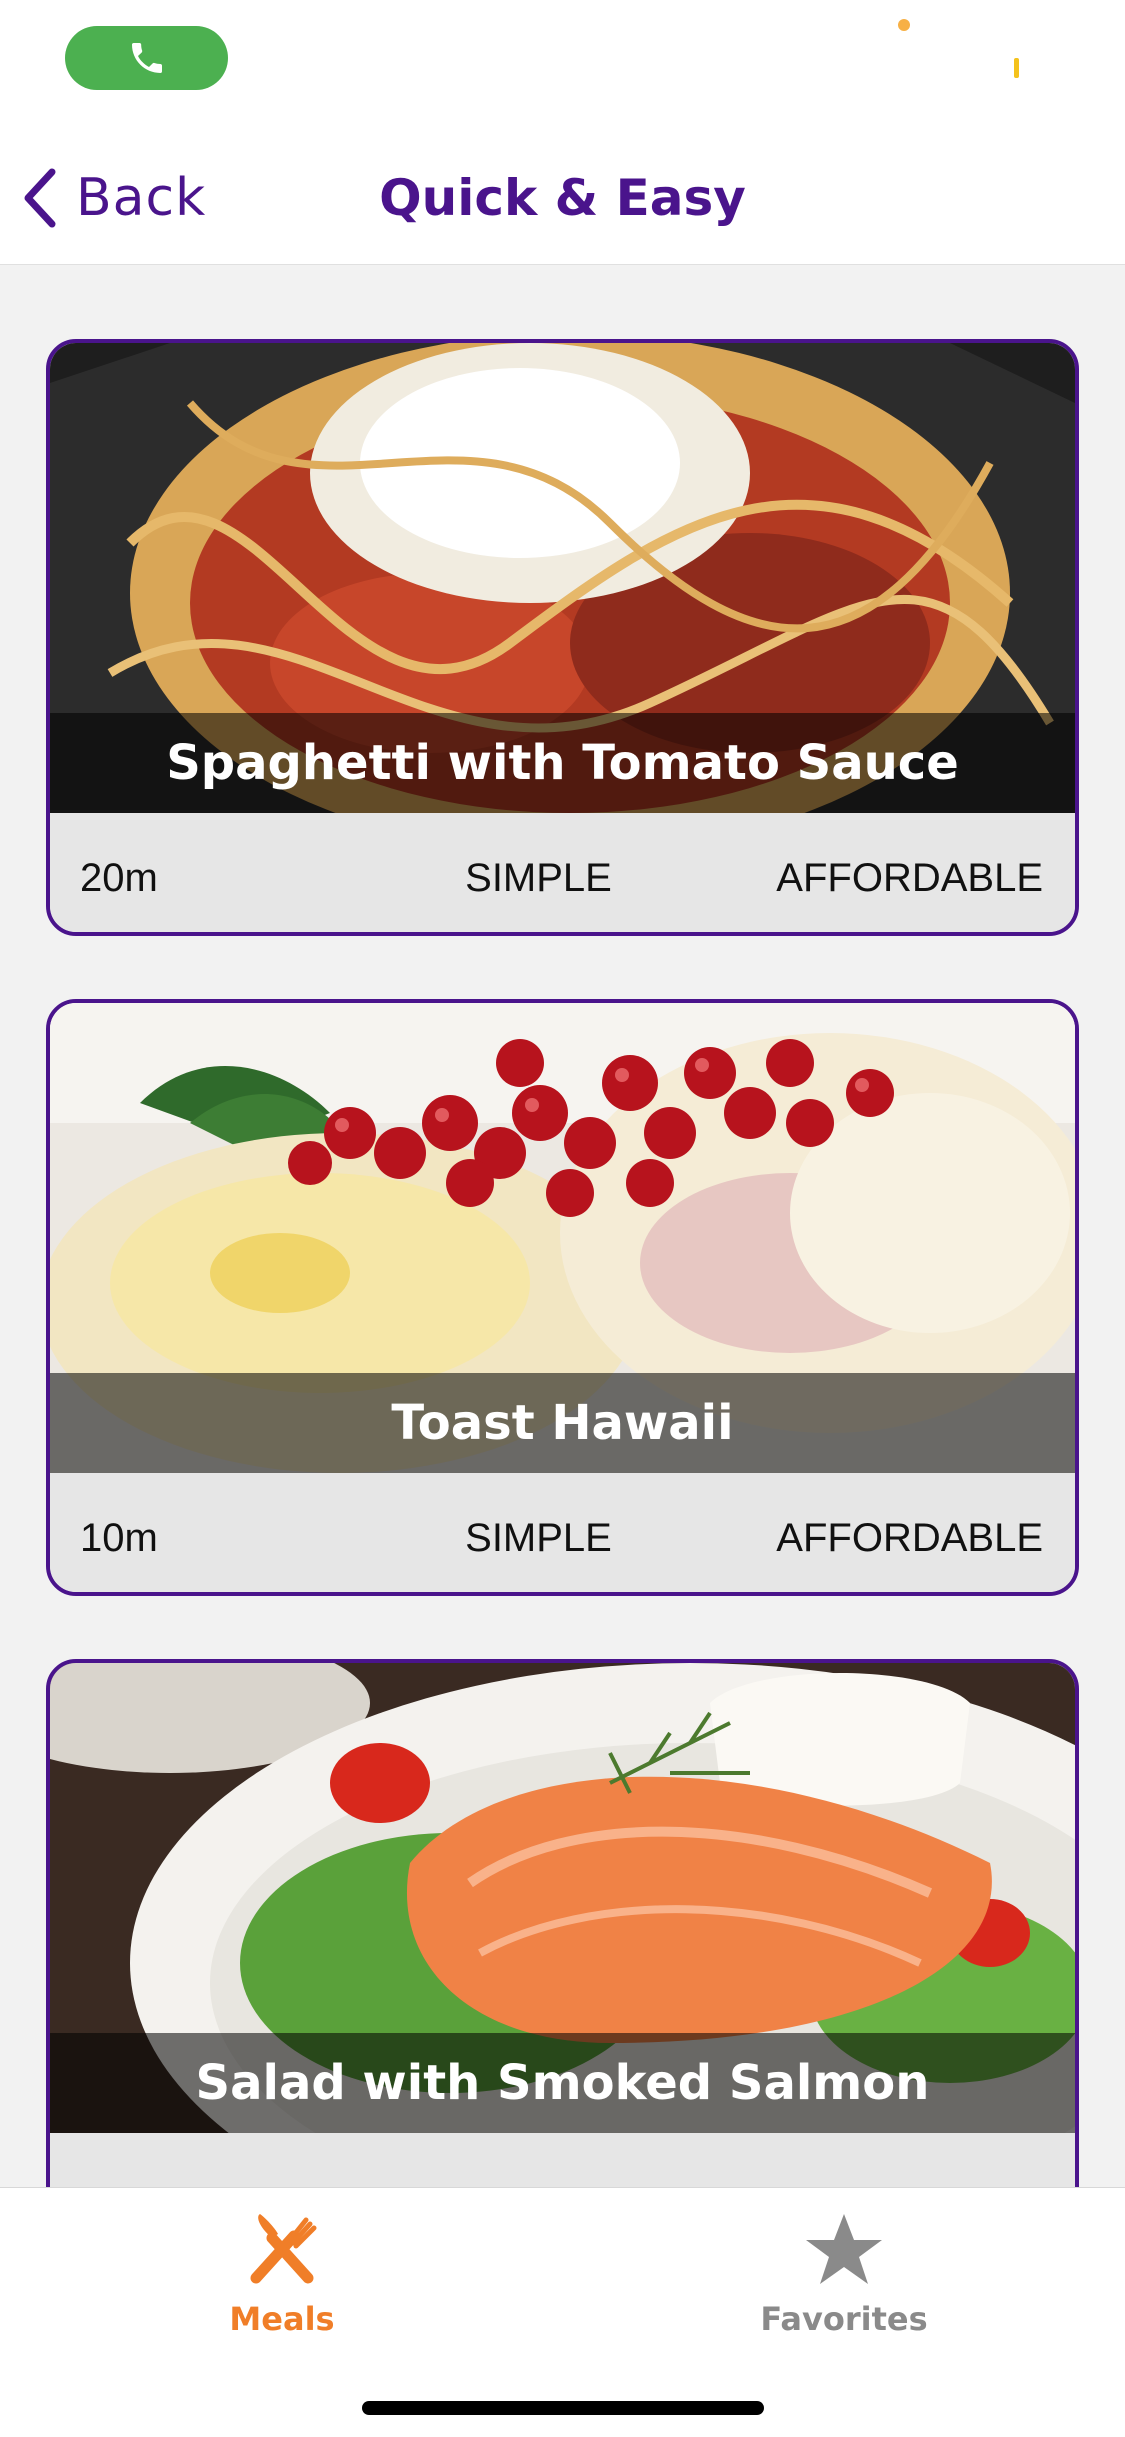  Describe the element at coordinates (563, 2408) in the screenshot. I see `home-indicator` at that location.